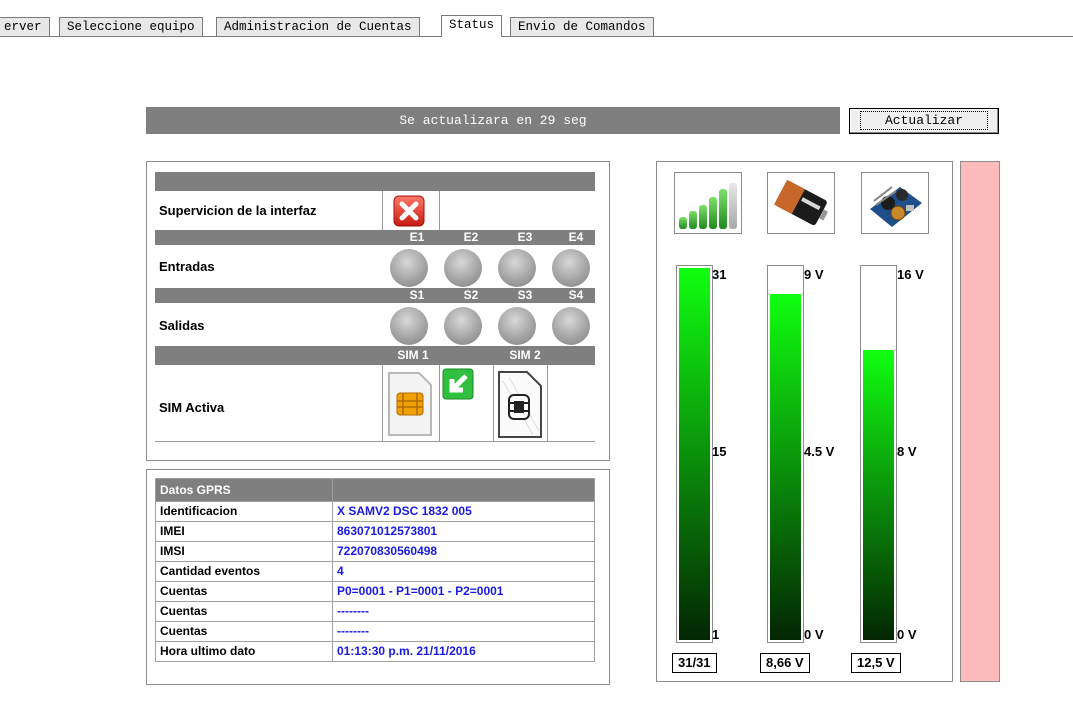  Describe the element at coordinates (819, 451) in the screenshot. I see `battery-tick-mid: 4.5 V` at that location.